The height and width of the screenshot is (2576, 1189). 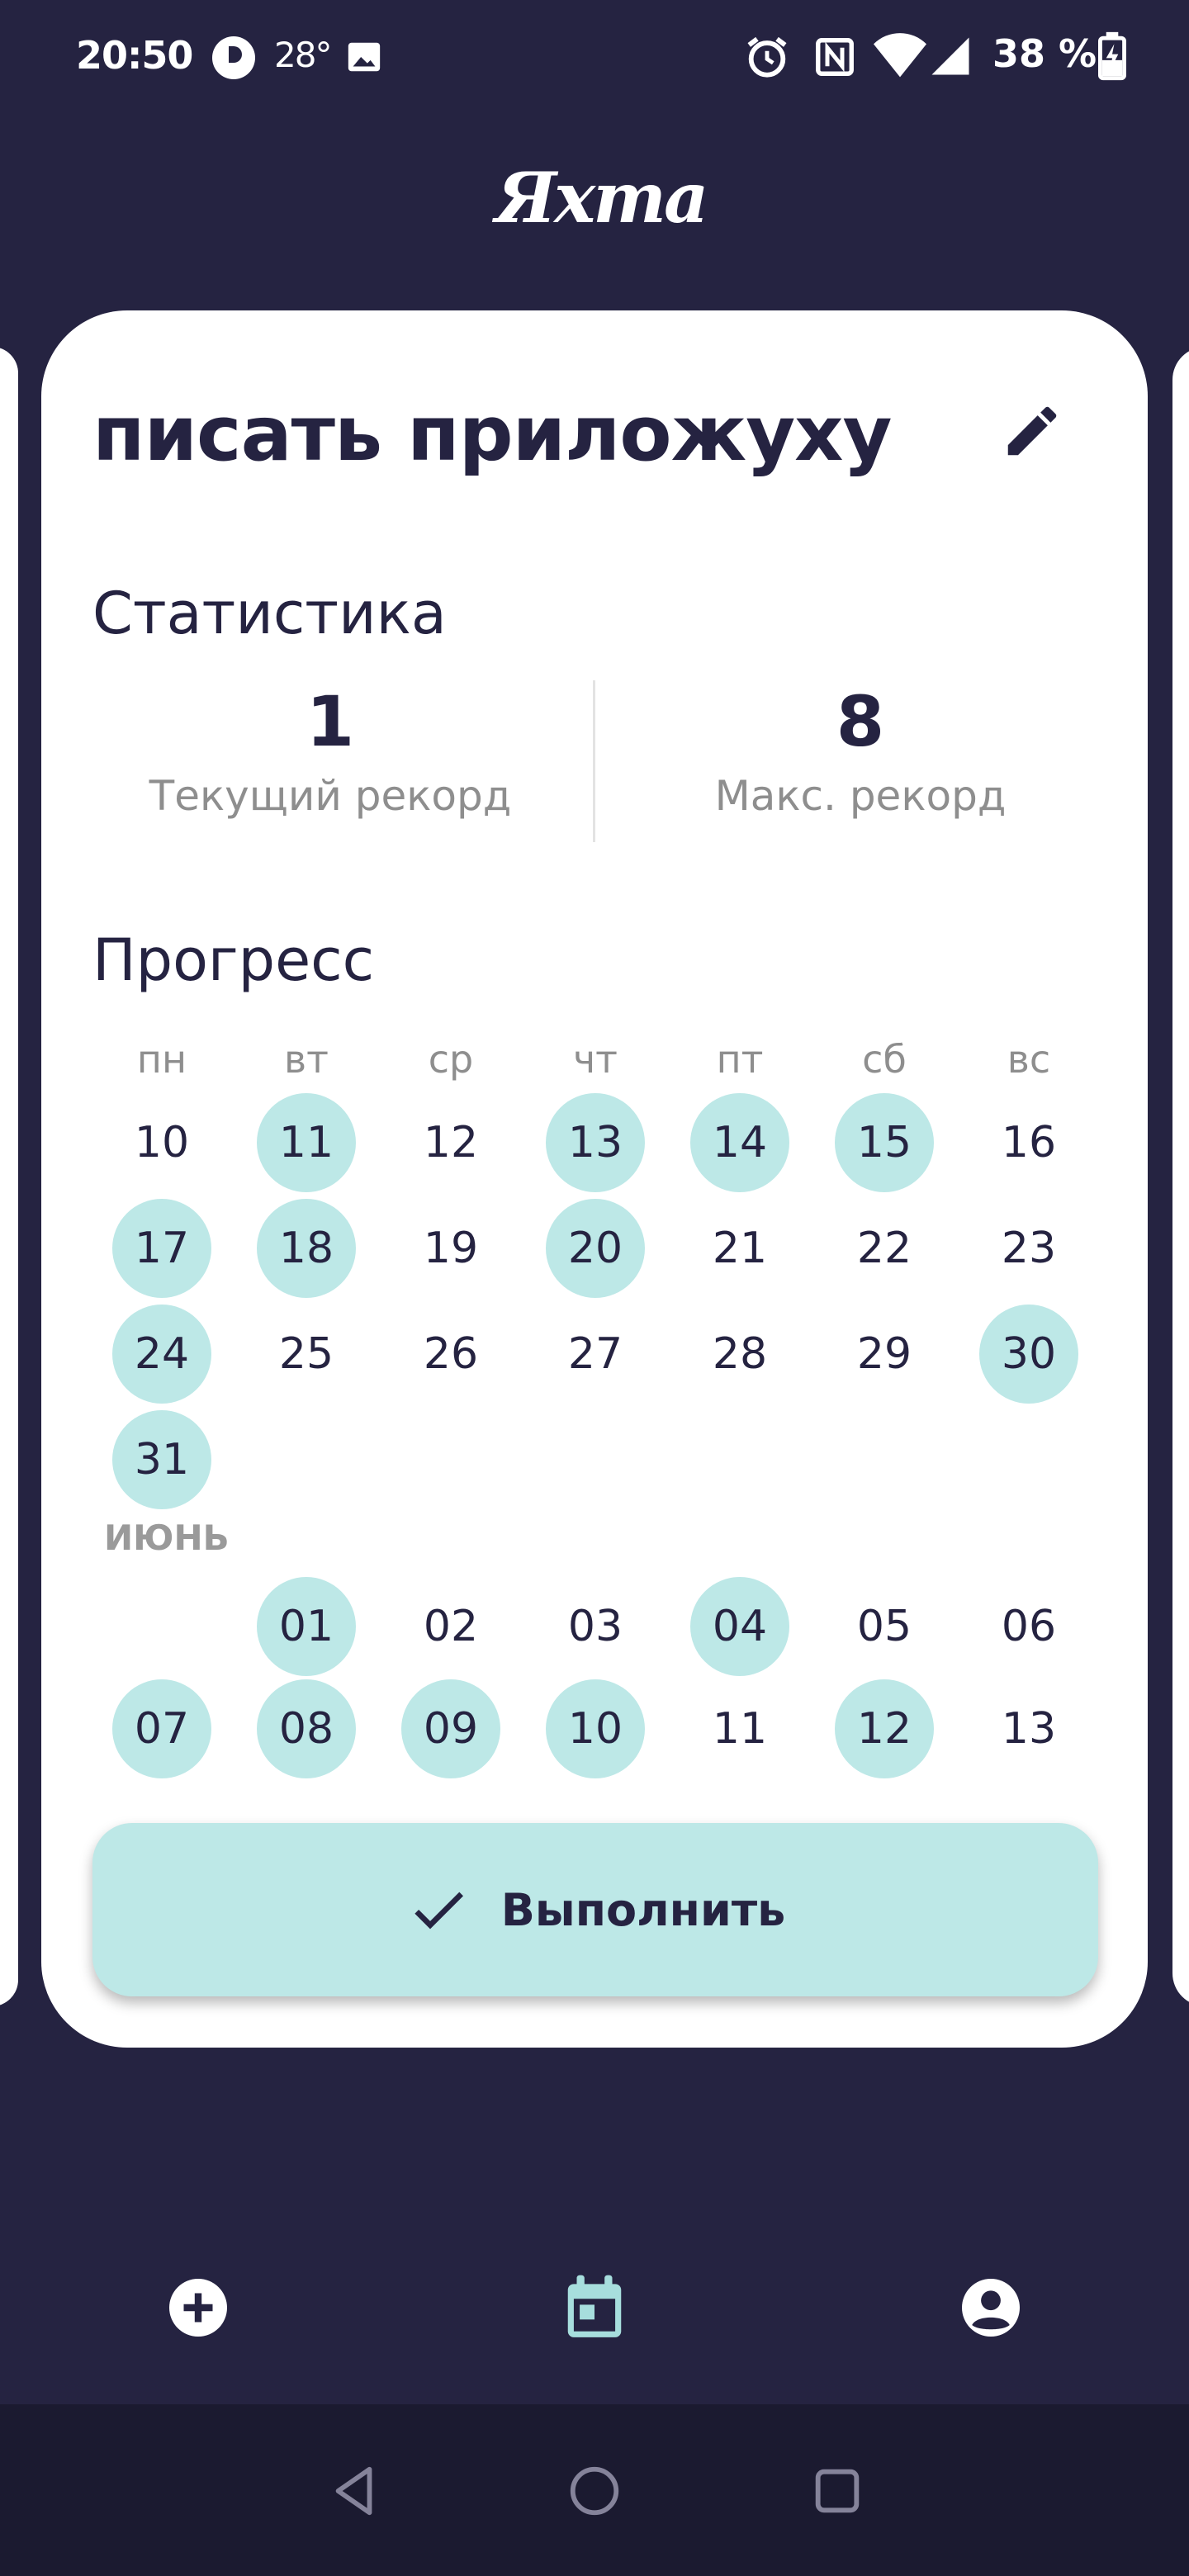 I want to click on statistics-panel: 1 Текущий рекорд 8 Макс. рекорд, so click(x=594, y=761).